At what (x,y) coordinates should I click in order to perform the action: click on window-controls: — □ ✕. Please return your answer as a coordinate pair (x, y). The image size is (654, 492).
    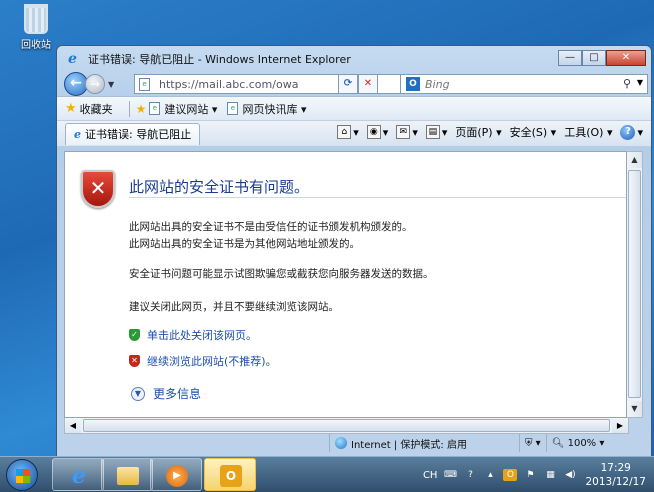
    Looking at the image, I should click on (602, 58).